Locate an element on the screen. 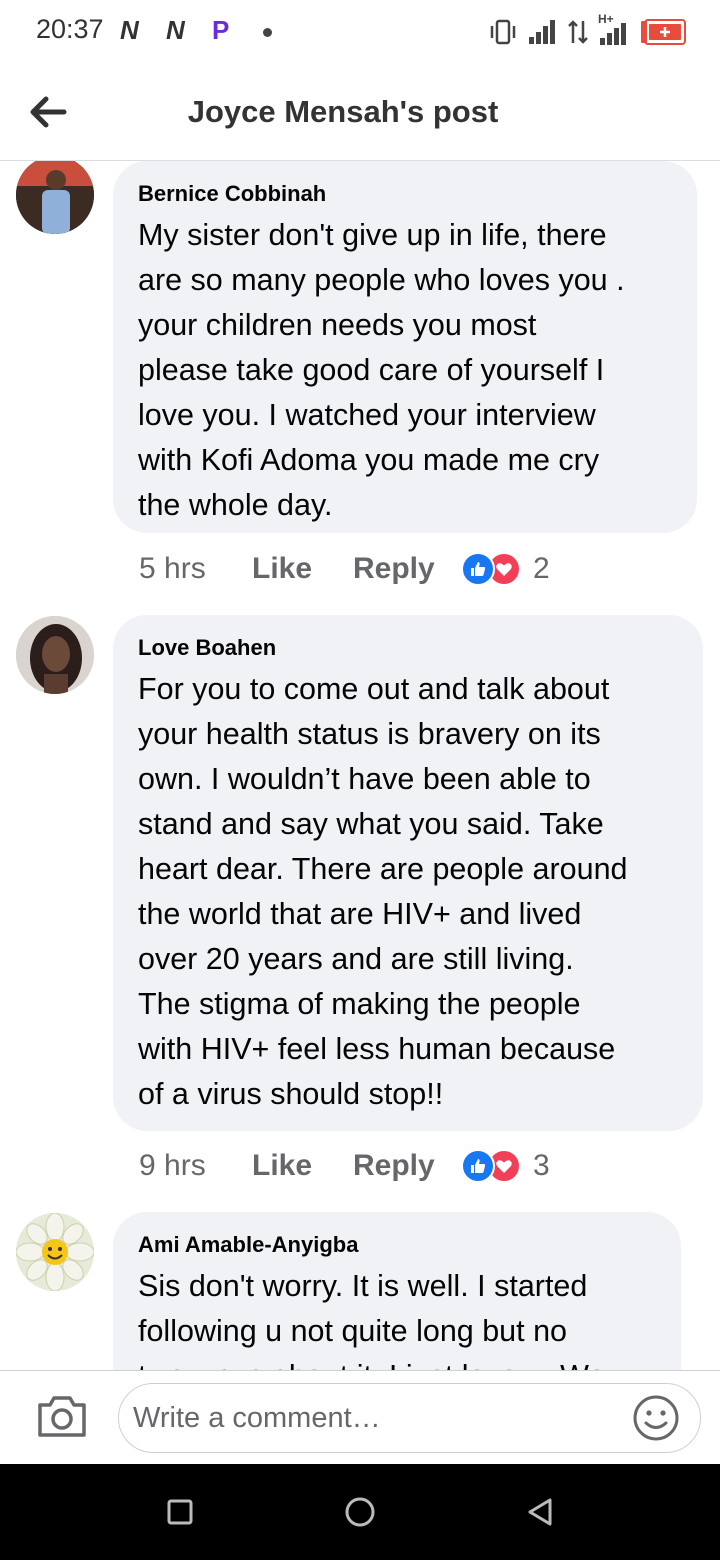 The height and width of the screenshot is (1560, 720). comment-line: own. I wouldn’t have been able to is located at coordinates (364, 779).